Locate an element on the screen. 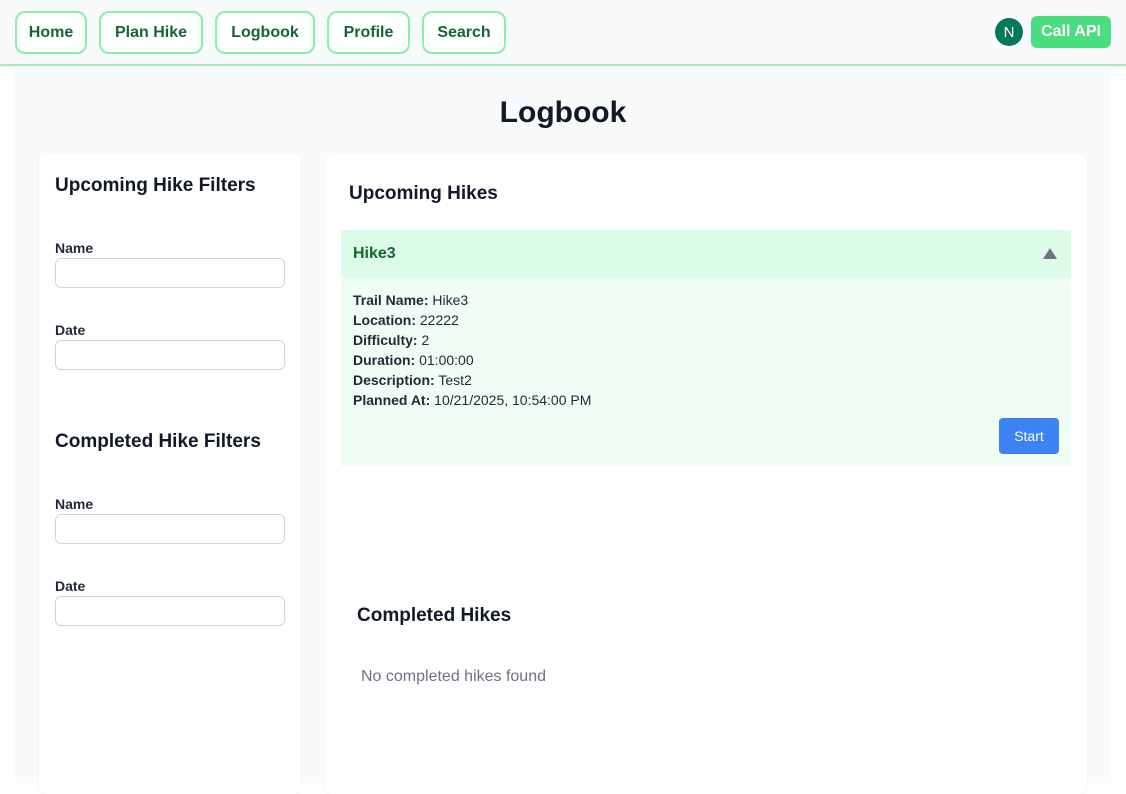  nav-logbook-button: Logbook is located at coordinates (265, 32).